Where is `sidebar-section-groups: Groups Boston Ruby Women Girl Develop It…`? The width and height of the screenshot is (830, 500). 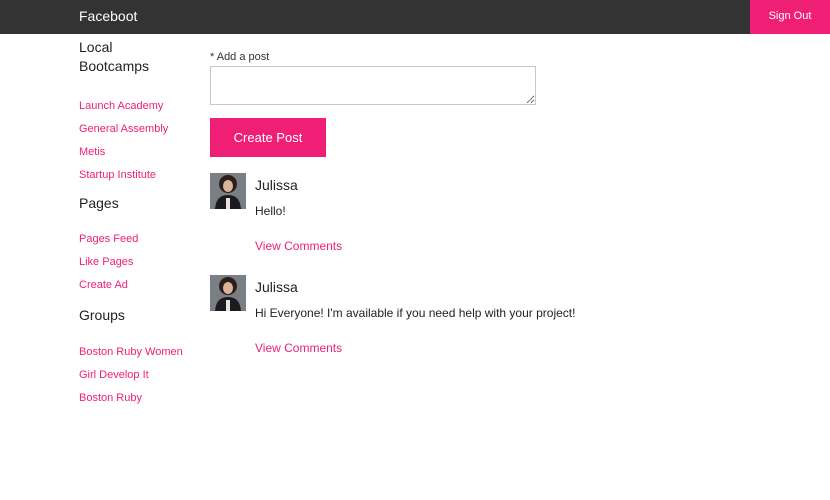 sidebar-section-groups: Groups Boston Ruby Women Girl Develop It… is located at coordinates (141, 358).